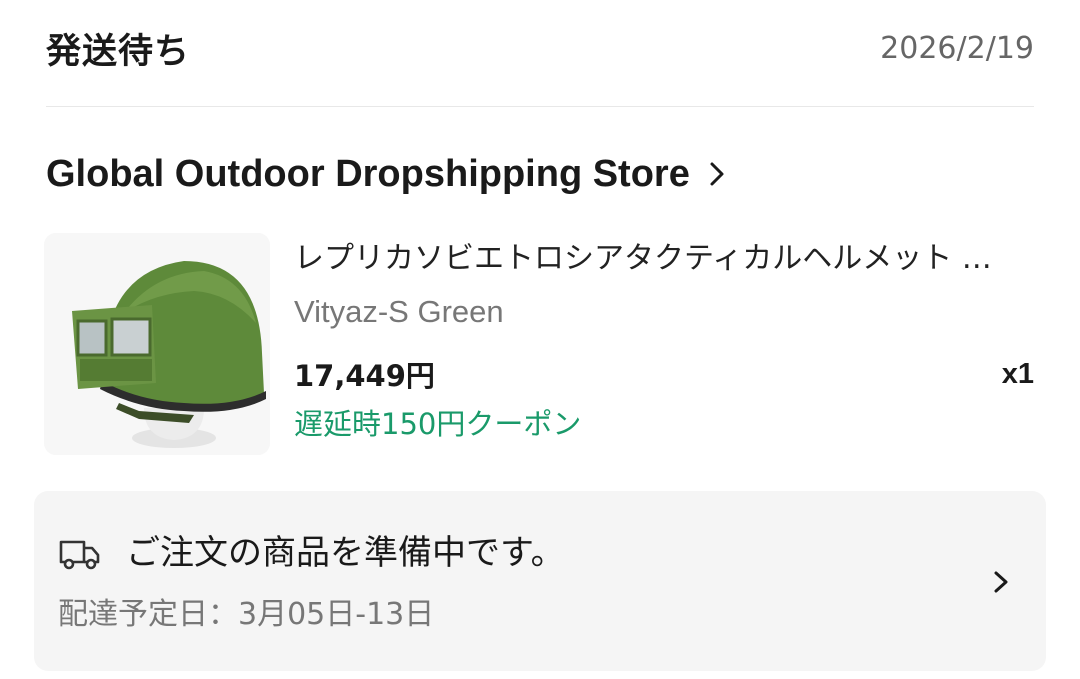  I want to click on order-status-title: 発送待ち, so click(118, 51).